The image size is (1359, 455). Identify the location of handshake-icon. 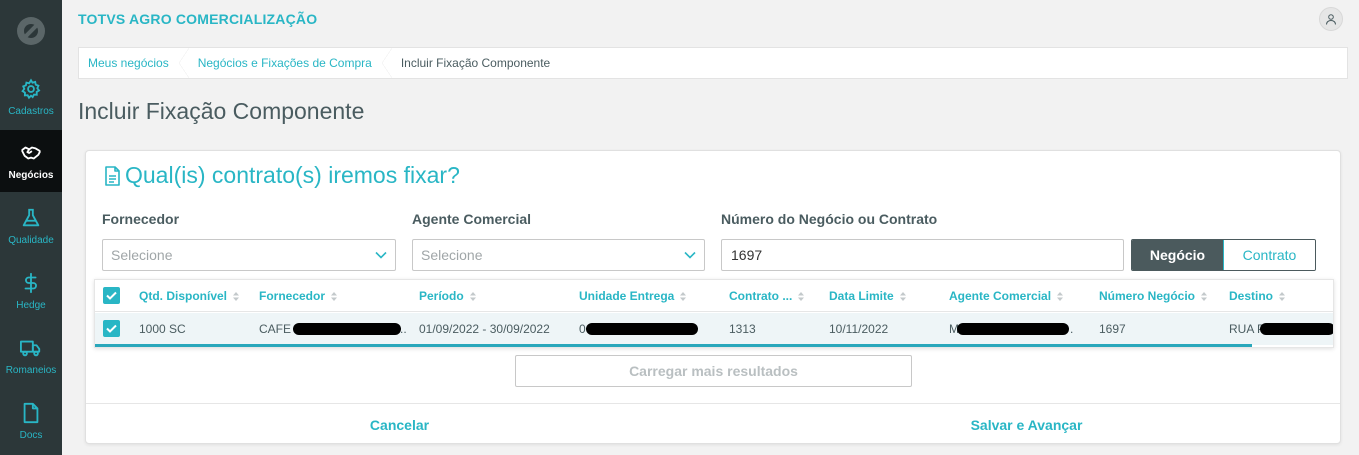
(31, 152).